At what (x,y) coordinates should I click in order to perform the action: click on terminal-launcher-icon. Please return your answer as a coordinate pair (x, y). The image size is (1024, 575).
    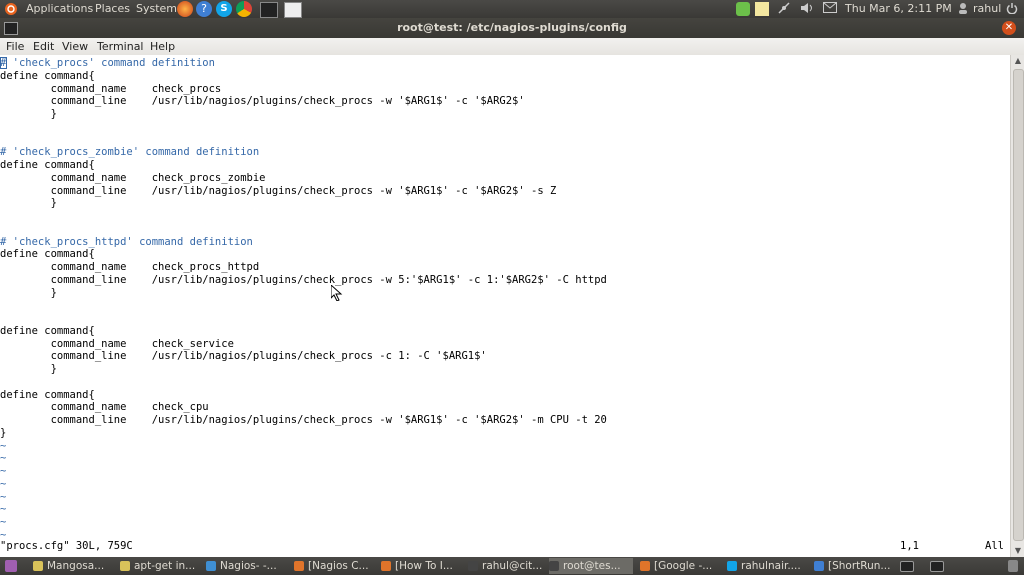
    Looking at the image, I should click on (269, 10).